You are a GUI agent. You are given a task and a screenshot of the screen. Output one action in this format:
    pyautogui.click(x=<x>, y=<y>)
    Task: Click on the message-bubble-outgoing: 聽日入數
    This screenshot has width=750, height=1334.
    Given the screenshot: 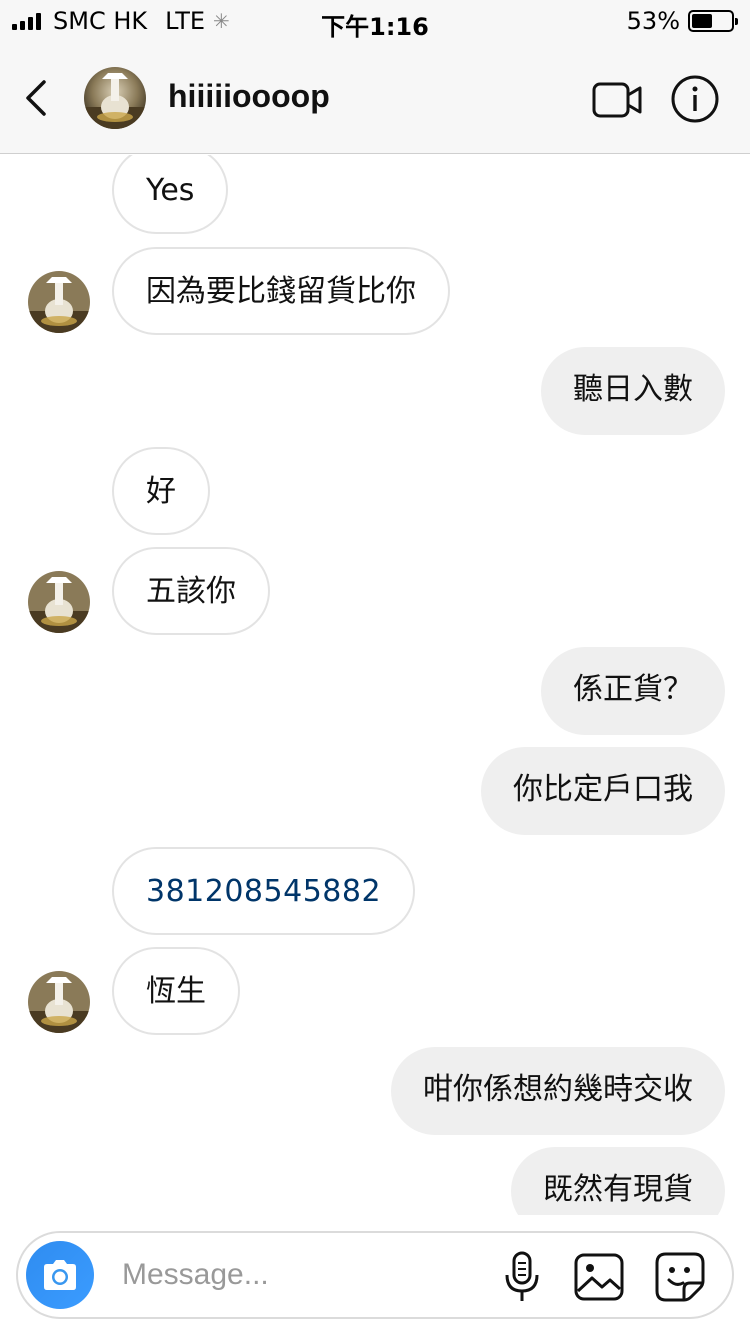 What is the action you would take?
    pyautogui.click(x=633, y=391)
    